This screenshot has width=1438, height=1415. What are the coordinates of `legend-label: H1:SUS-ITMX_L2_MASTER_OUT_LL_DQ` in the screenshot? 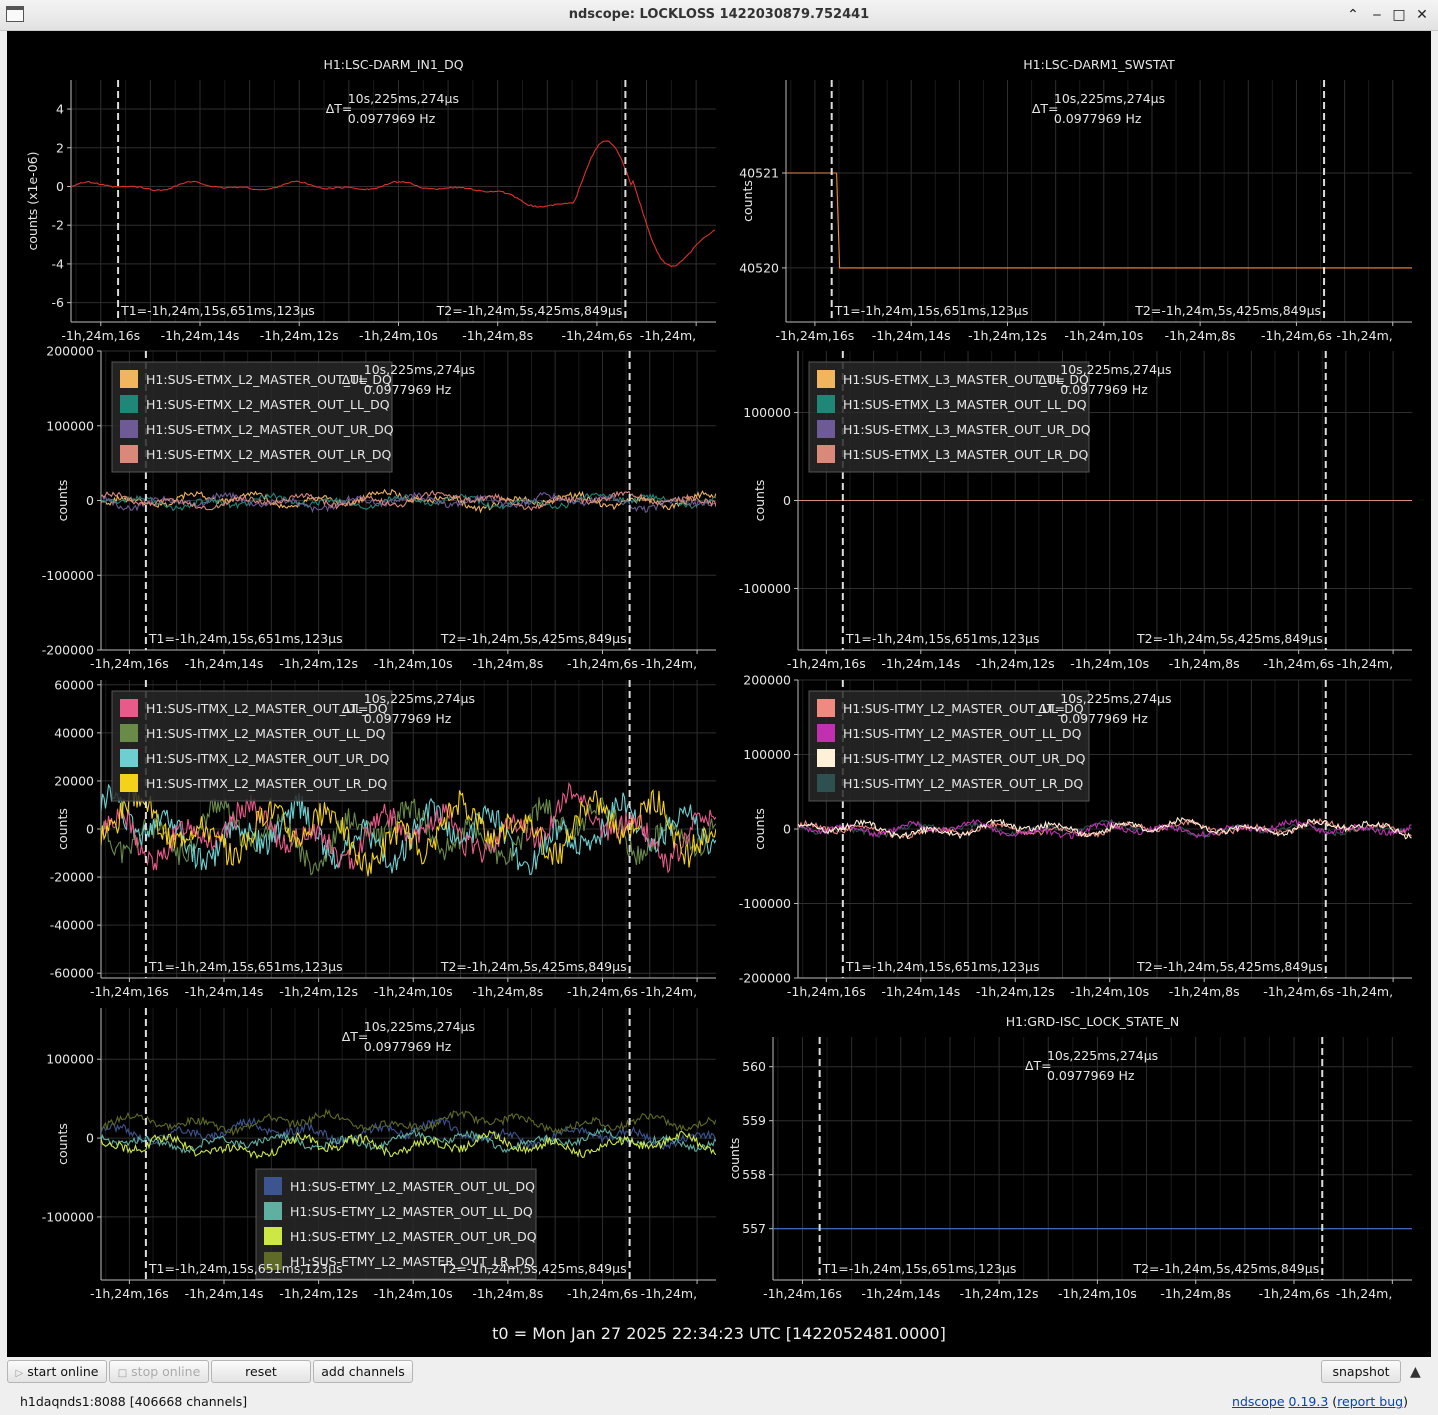 It's located at (266, 733).